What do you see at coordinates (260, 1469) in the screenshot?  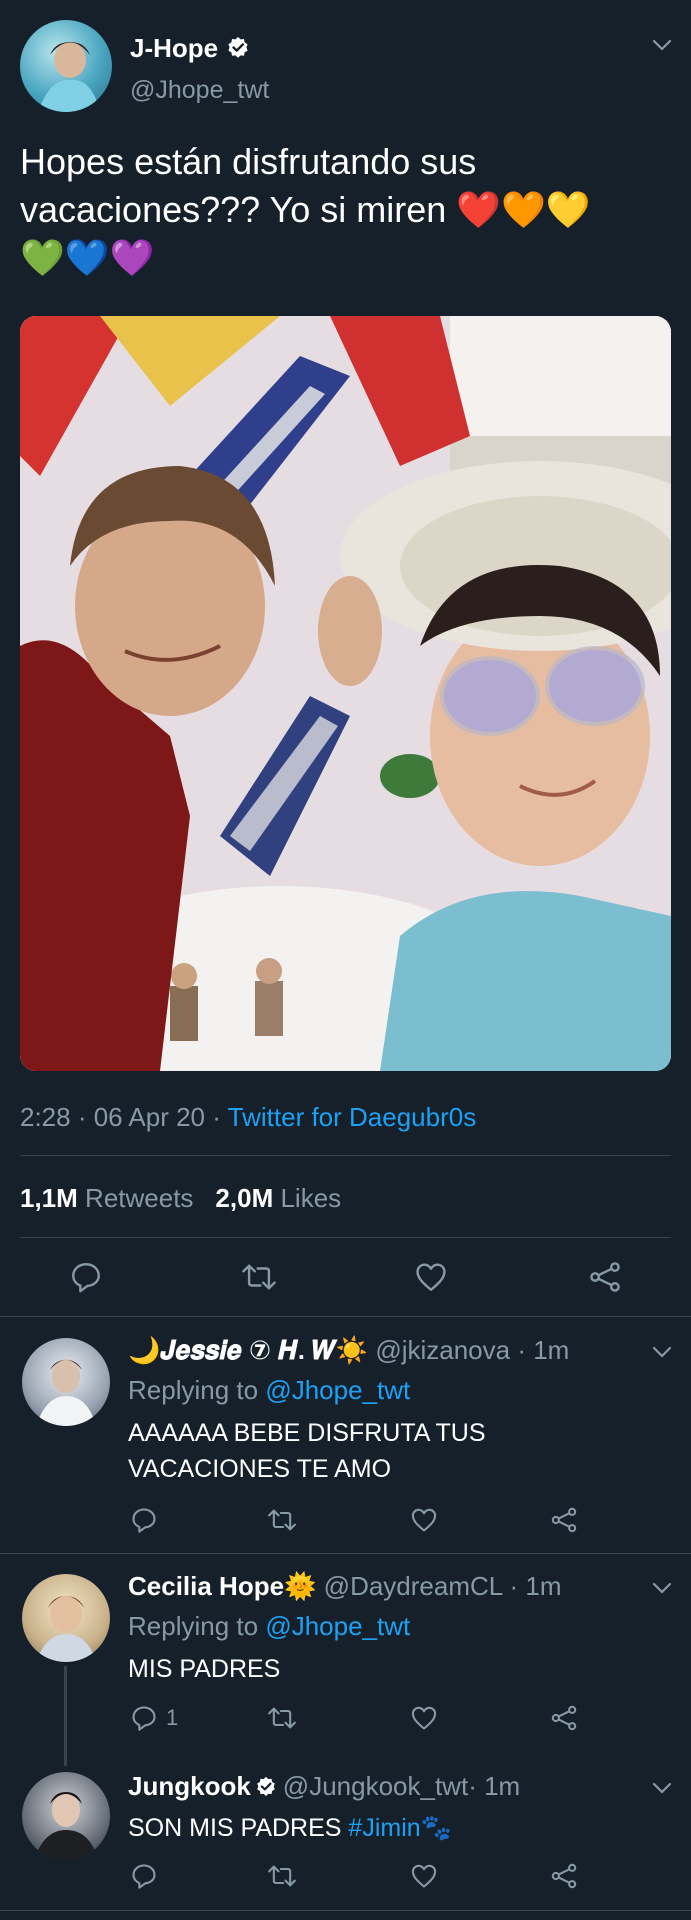 I see `reply-text-line: VACACIONES TE AMO` at bounding box center [260, 1469].